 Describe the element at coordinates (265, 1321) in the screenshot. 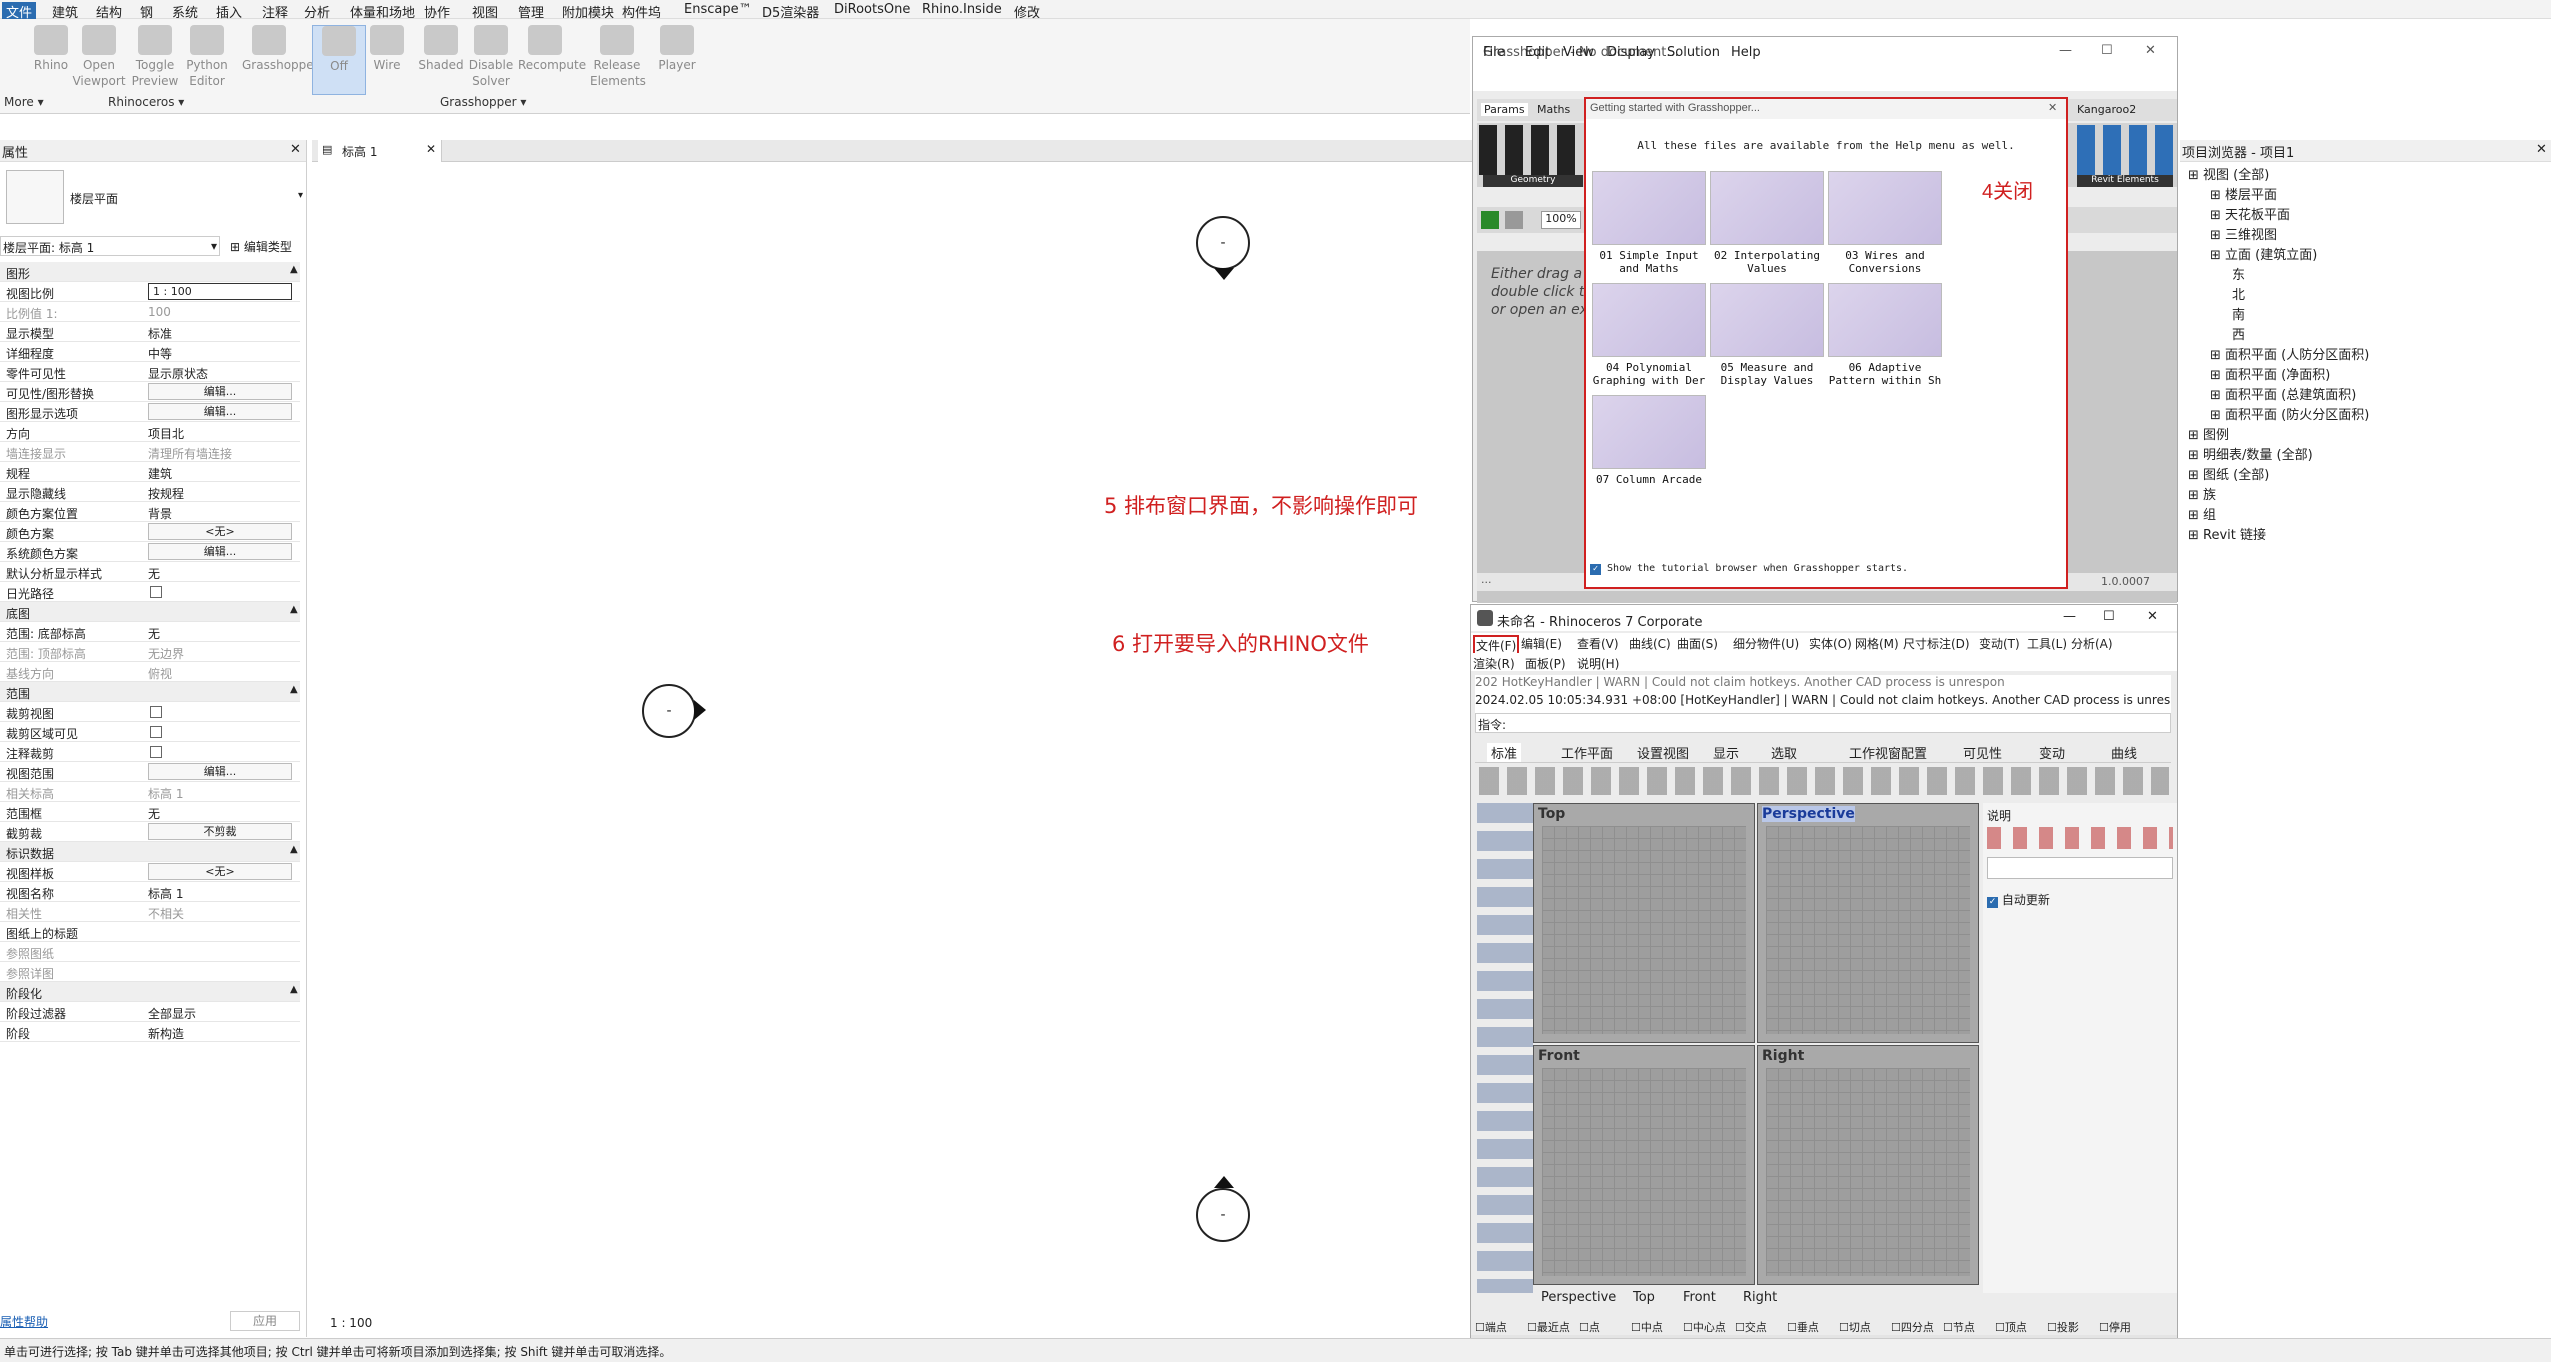

I see `apply-button: 应用` at that location.